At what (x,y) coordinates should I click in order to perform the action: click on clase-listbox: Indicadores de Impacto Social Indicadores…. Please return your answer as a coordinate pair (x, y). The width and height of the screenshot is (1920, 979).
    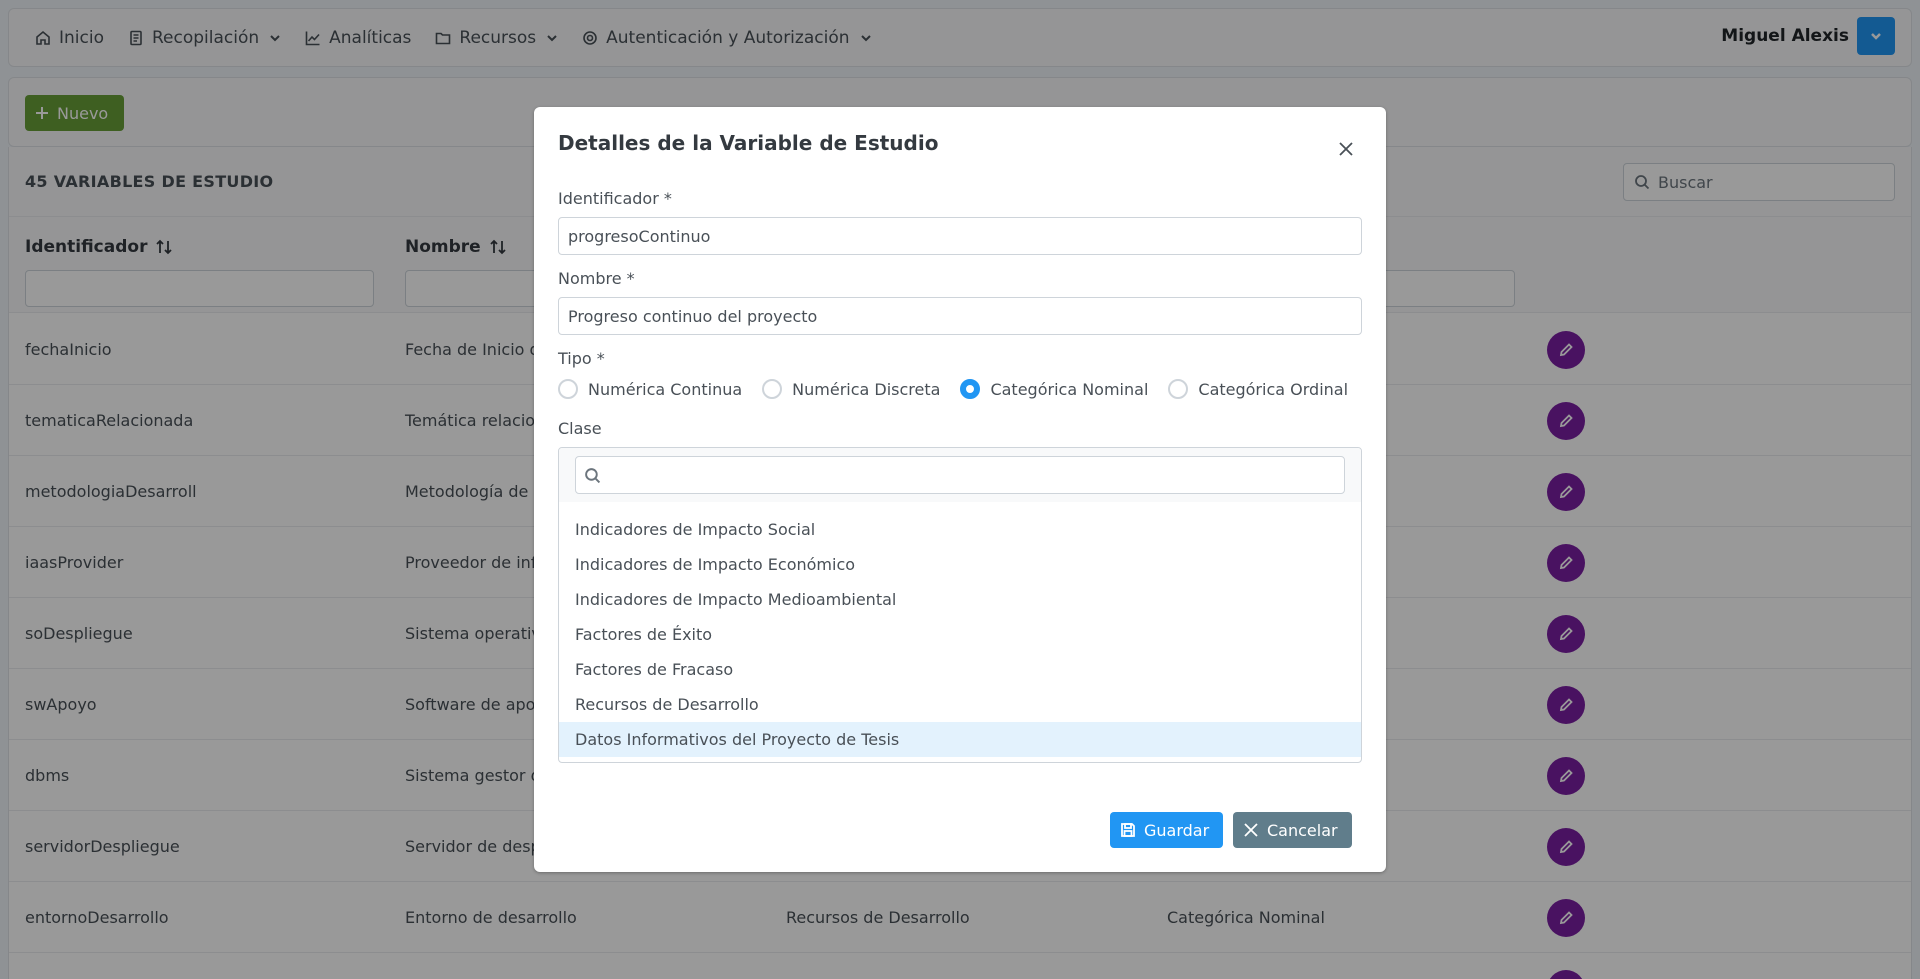
    Looking at the image, I should click on (960, 605).